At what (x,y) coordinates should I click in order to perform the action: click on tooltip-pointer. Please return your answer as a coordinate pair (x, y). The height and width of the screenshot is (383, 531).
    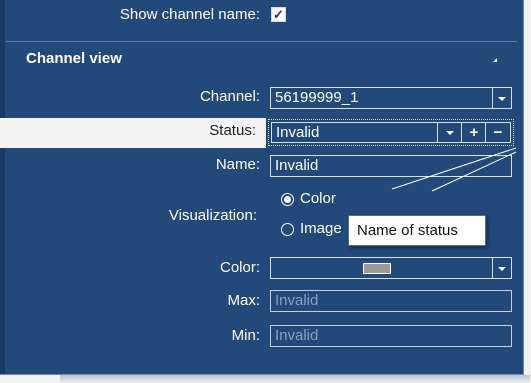
    Looking at the image, I should click on (454, 169).